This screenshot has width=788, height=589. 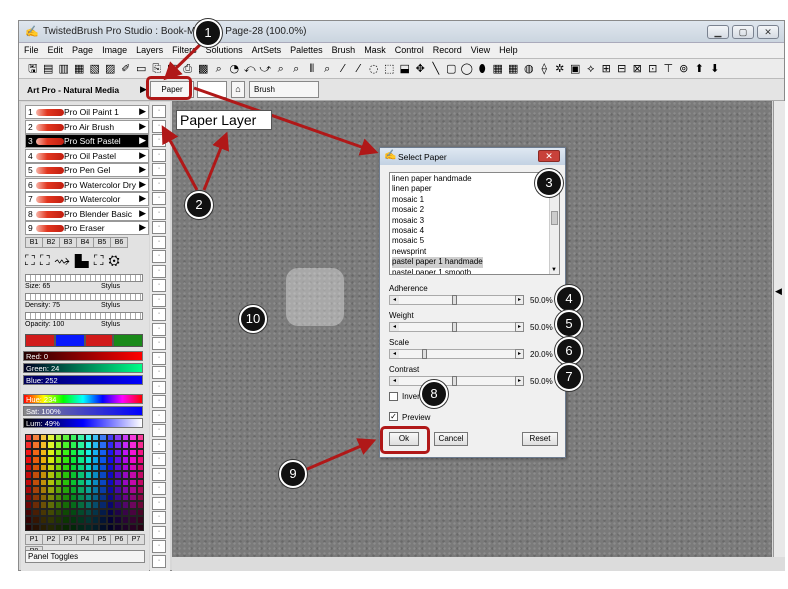 What do you see at coordinates (180, 158) in the screenshot?
I see `arrow-2a` at bounding box center [180, 158].